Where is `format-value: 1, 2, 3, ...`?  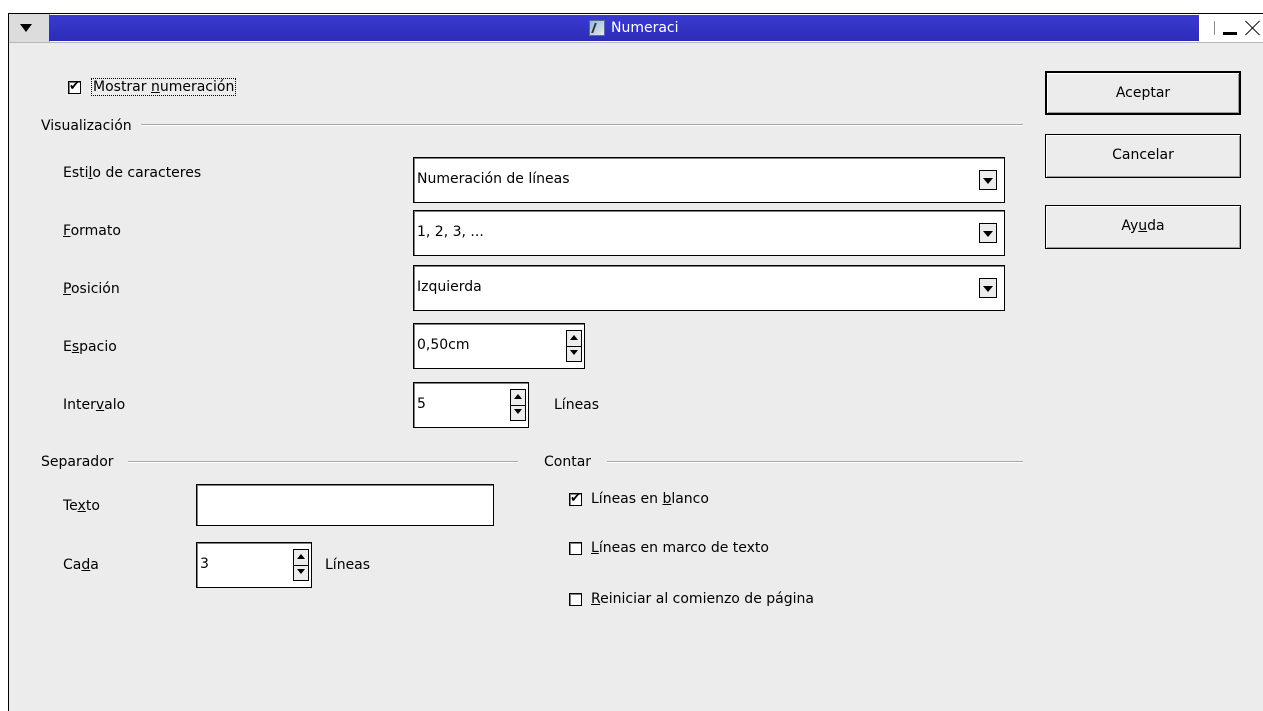
format-value: 1, 2, 3, ... is located at coordinates (450, 232).